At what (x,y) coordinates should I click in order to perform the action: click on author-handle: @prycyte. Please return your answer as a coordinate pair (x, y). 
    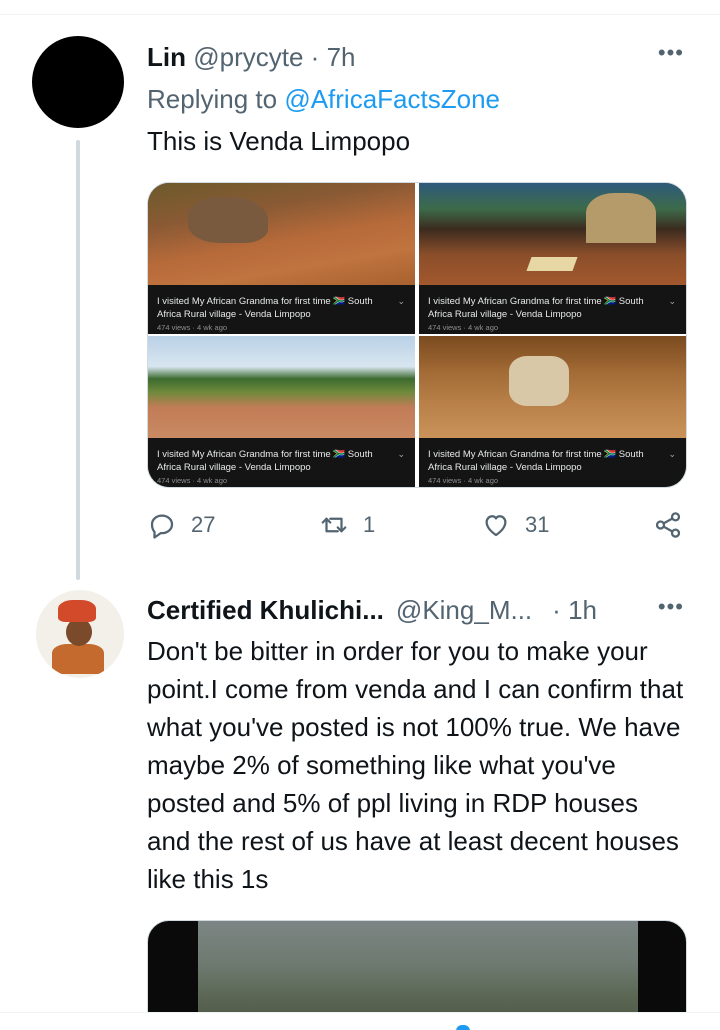
    Looking at the image, I should click on (248, 57).